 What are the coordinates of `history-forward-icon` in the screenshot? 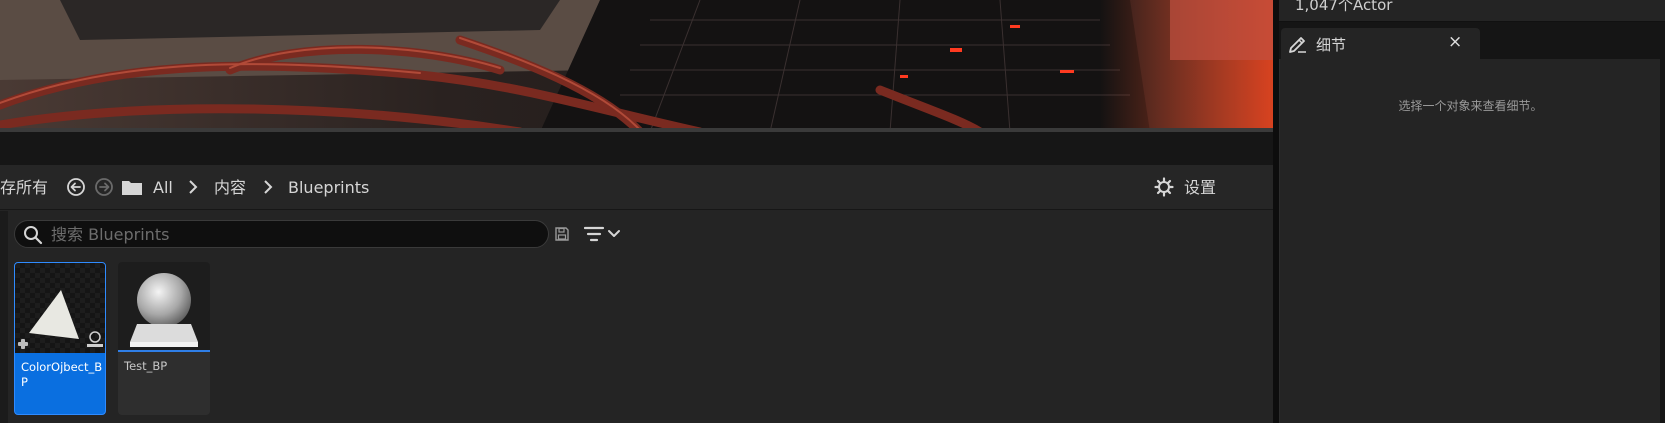 It's located at (104, 187).